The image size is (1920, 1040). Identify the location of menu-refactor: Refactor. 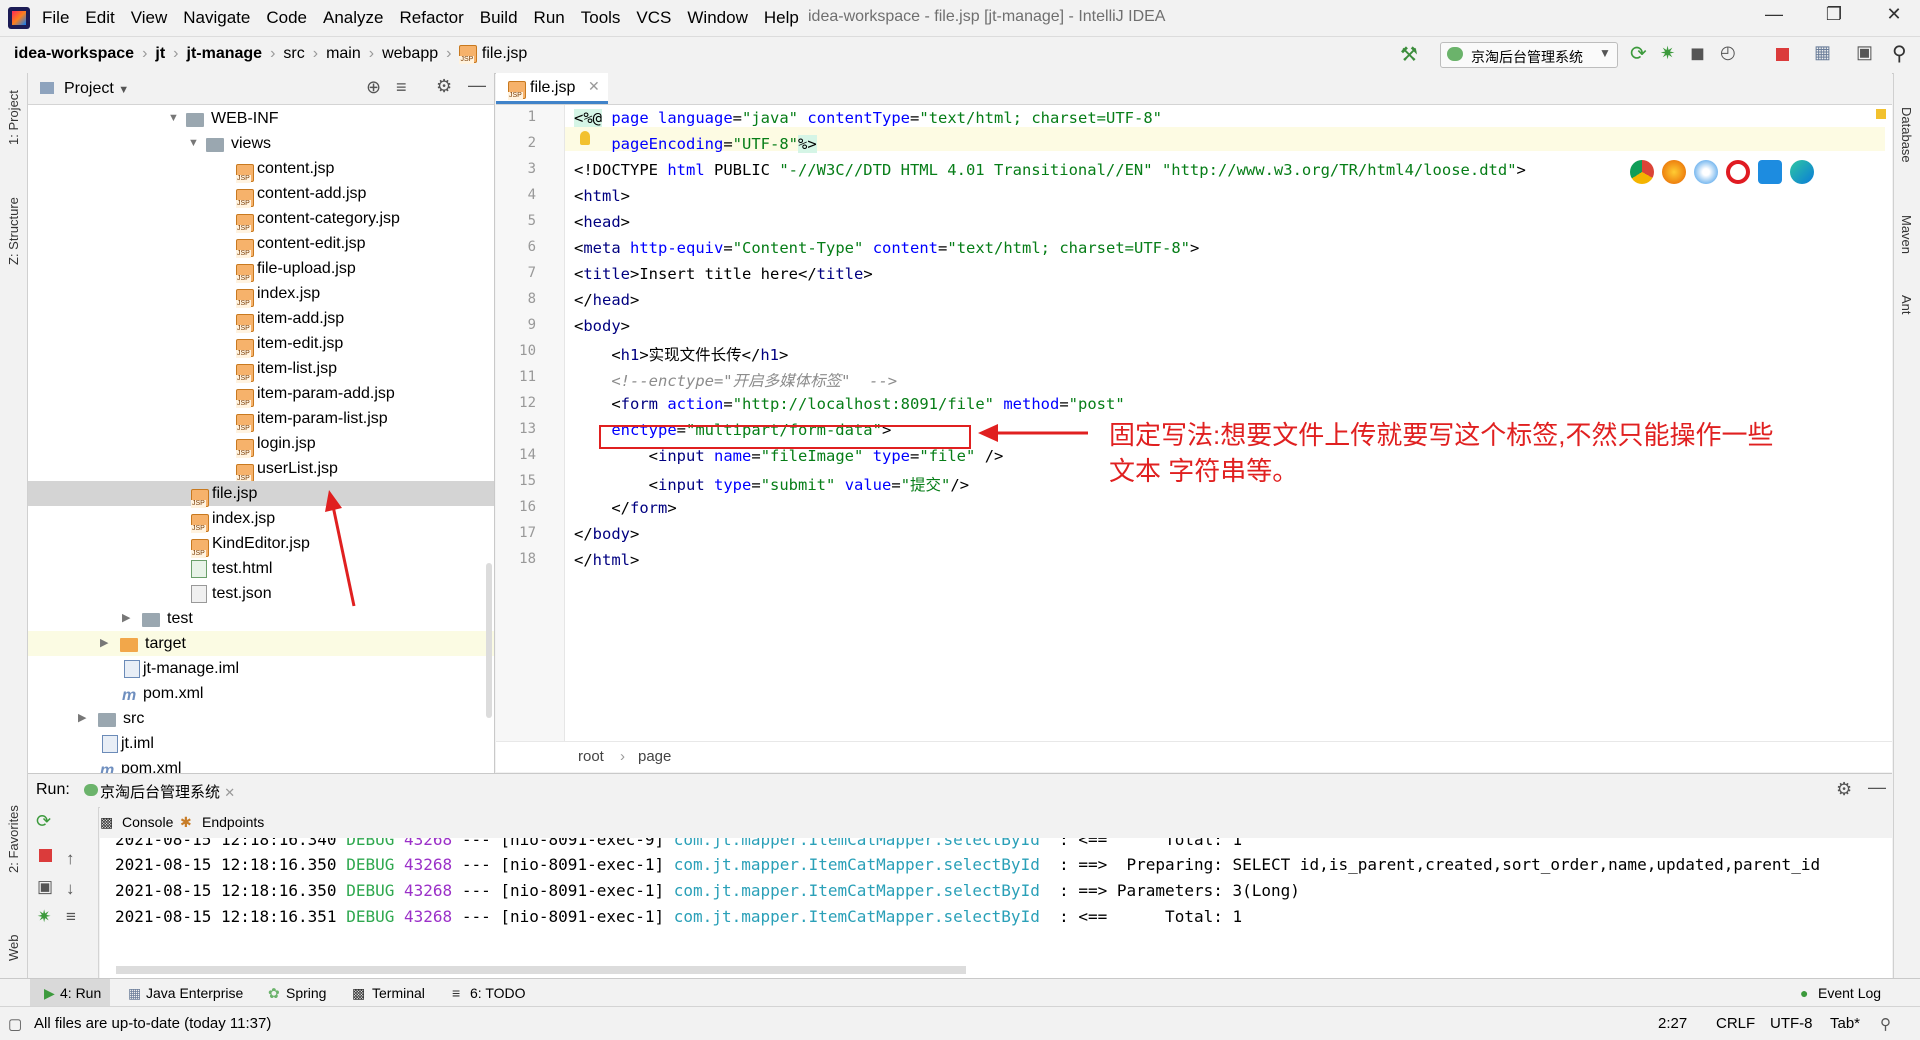
(431, 18).